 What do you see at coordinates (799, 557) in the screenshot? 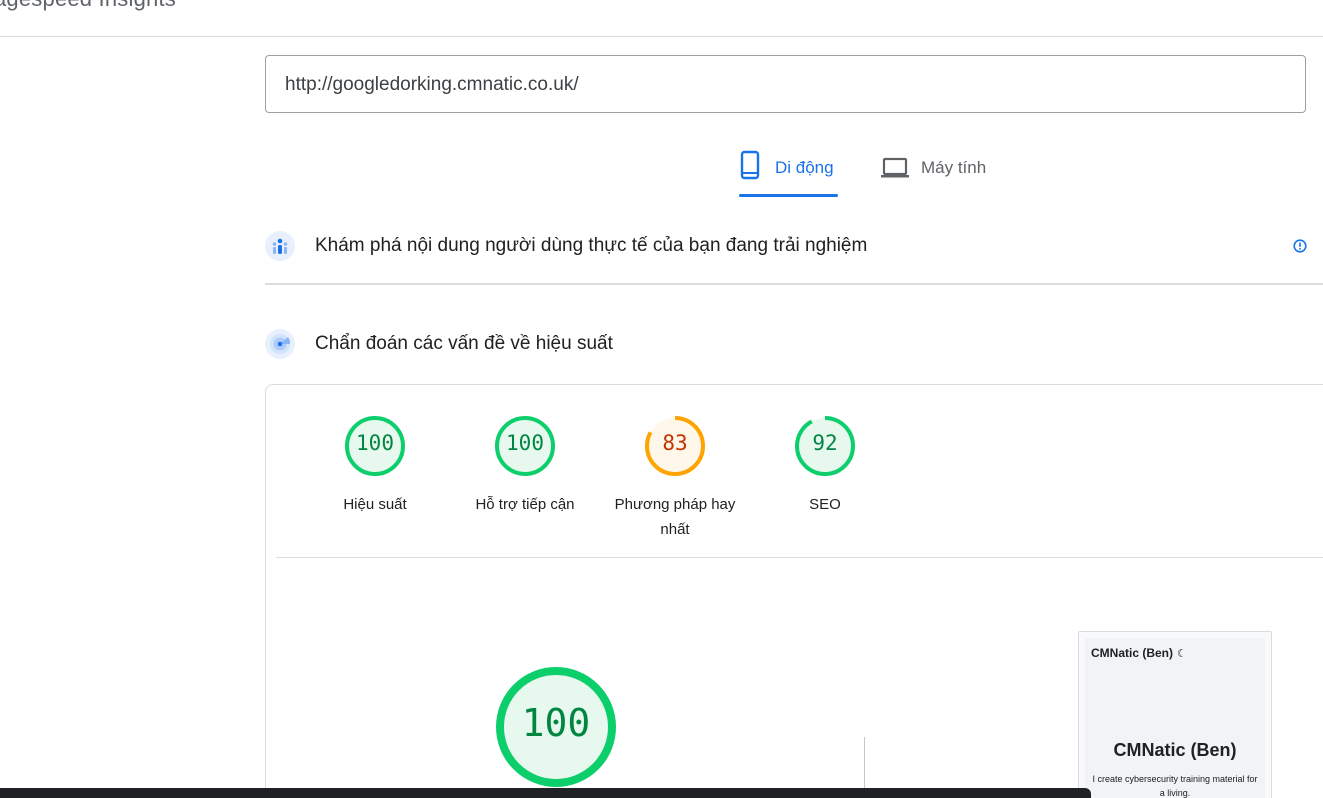
I see `card-divider` at bounding box center [799, 557].